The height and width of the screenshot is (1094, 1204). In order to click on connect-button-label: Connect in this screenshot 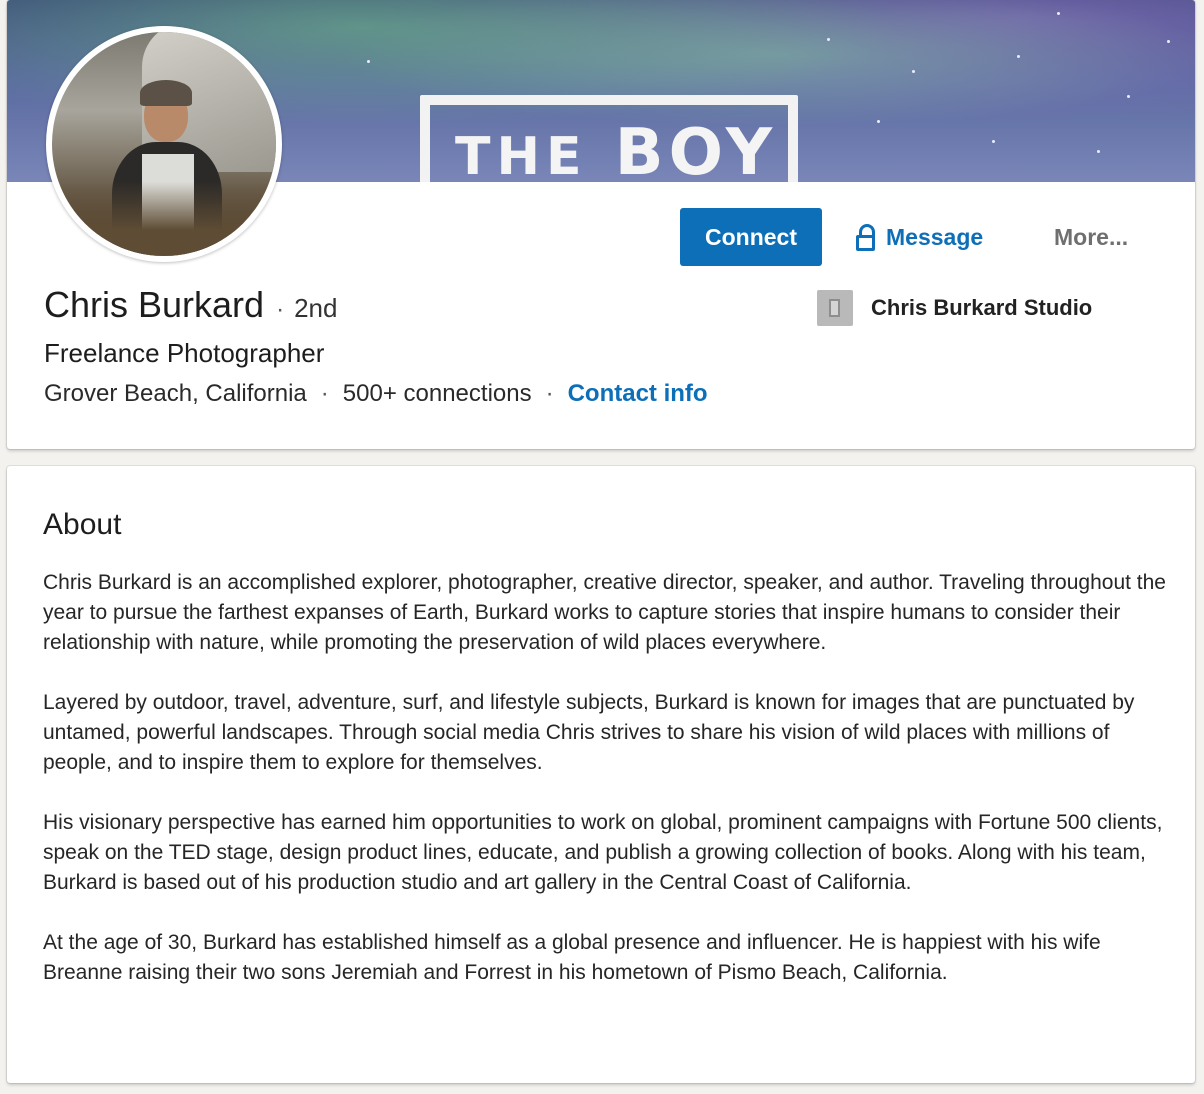, I will do `click(751, 236)`.